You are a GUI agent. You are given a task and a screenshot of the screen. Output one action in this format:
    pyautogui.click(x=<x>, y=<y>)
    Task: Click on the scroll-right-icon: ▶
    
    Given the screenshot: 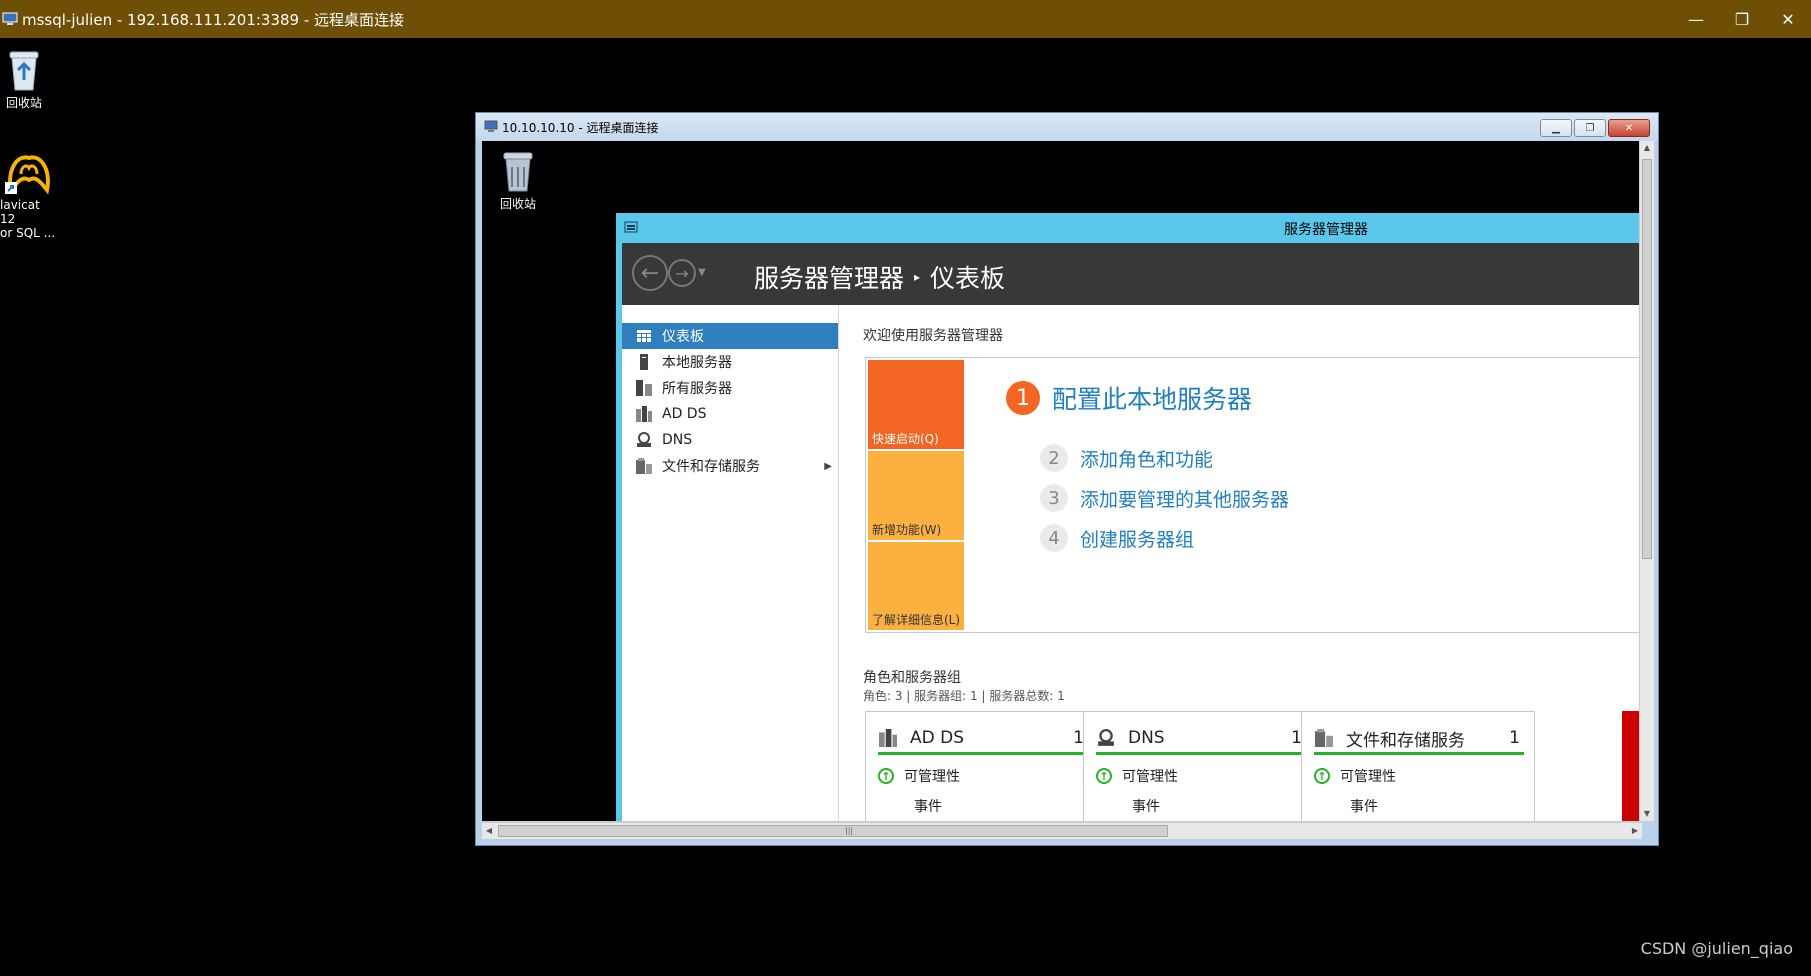 What is the action you would take?
    pyautogui.click(x=1635, y=831)
    